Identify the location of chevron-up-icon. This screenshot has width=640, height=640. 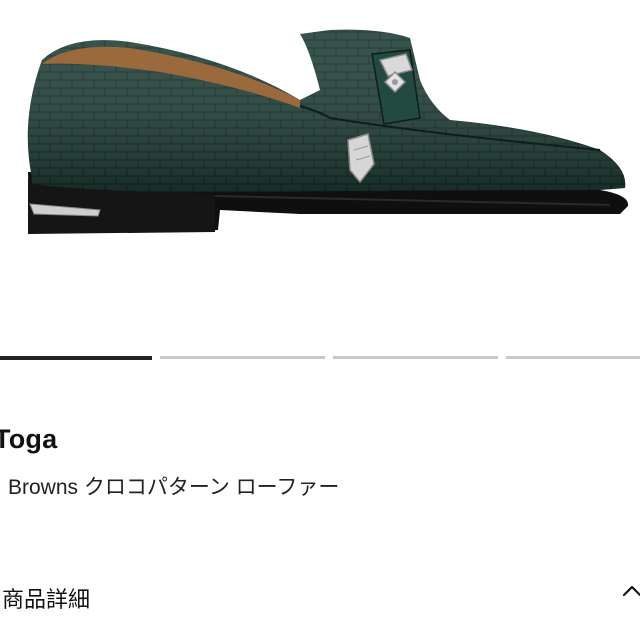
(631, 591).